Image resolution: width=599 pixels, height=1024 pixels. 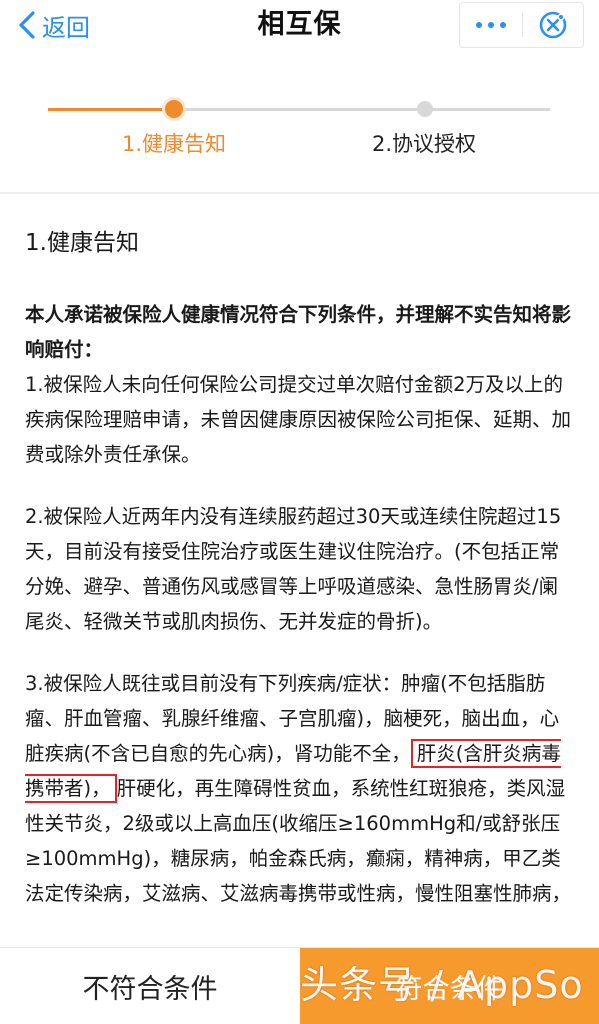 I want to click on mini-app-capsule, so click(x=521, y=25).